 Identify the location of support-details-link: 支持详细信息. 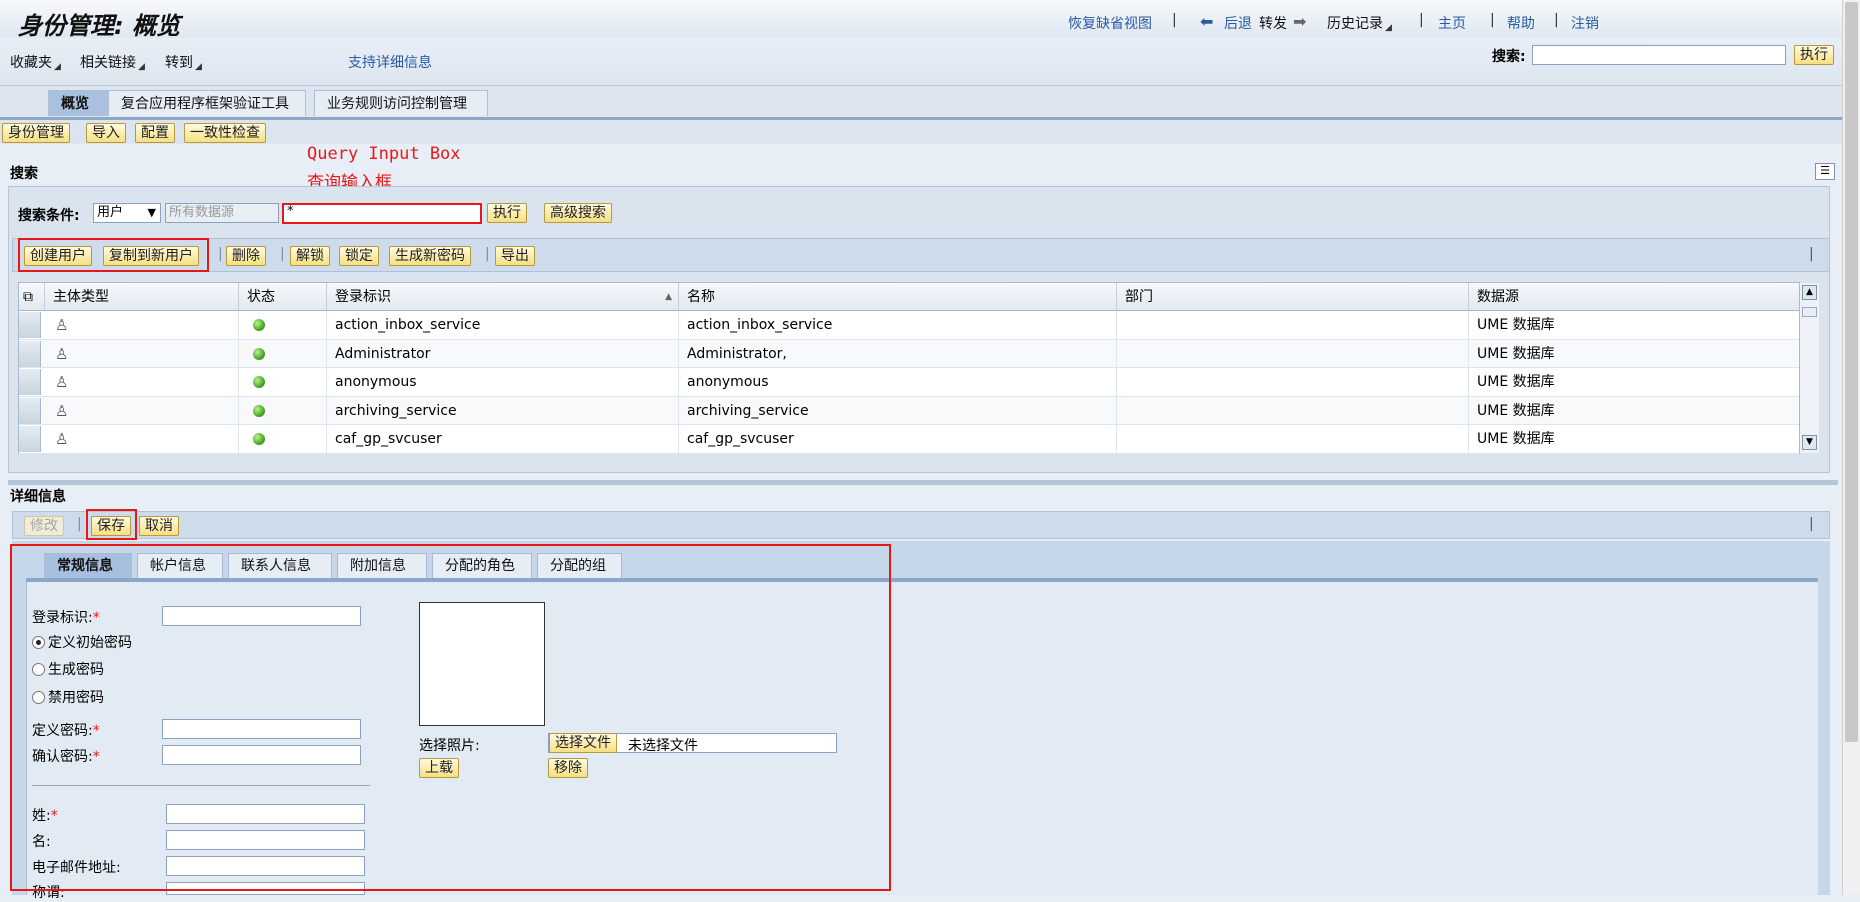
(390, 62).